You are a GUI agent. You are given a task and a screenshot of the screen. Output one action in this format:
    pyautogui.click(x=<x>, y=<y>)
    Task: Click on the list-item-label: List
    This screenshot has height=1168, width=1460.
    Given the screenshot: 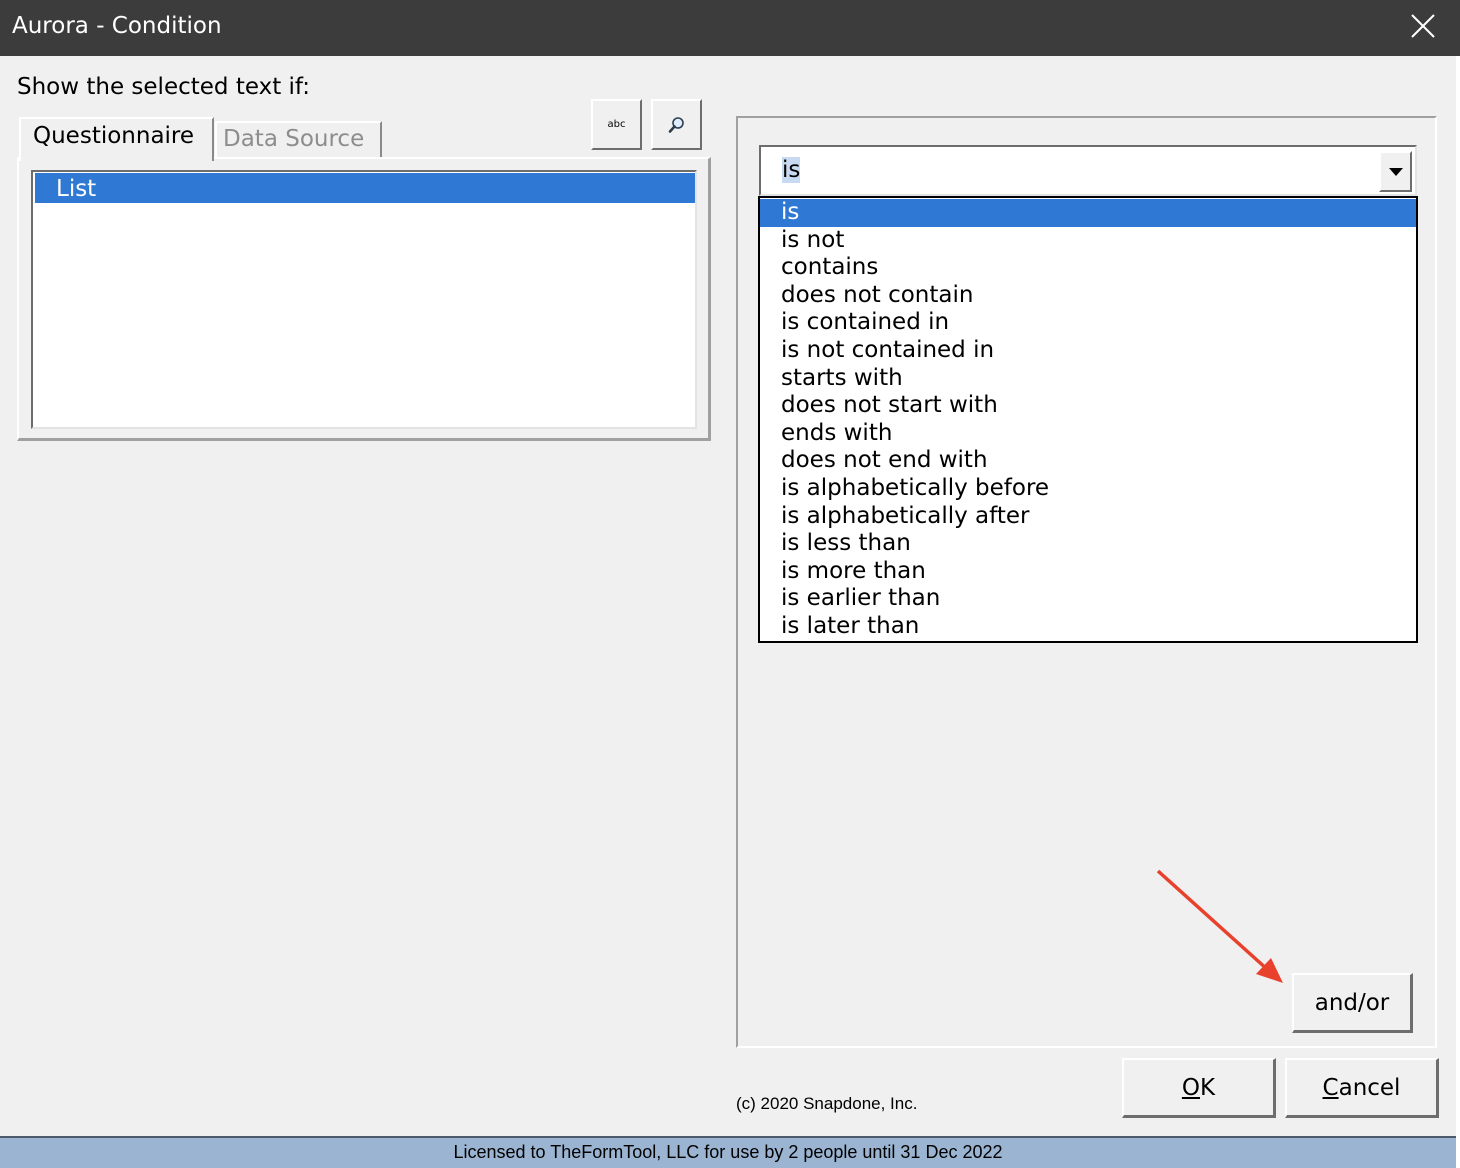 What is the action you would take?
    pyautogui.click(x=76, y=189)
    